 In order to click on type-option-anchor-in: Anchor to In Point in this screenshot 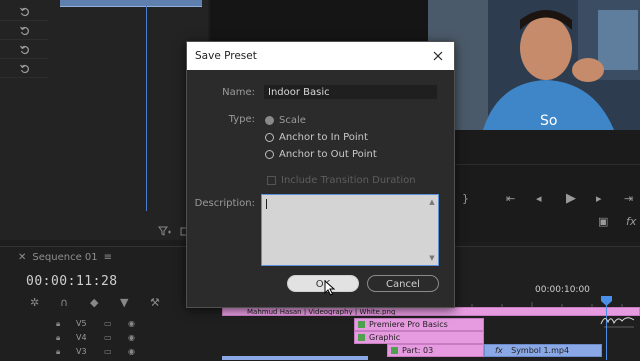, I will do `click(316, 139)`.